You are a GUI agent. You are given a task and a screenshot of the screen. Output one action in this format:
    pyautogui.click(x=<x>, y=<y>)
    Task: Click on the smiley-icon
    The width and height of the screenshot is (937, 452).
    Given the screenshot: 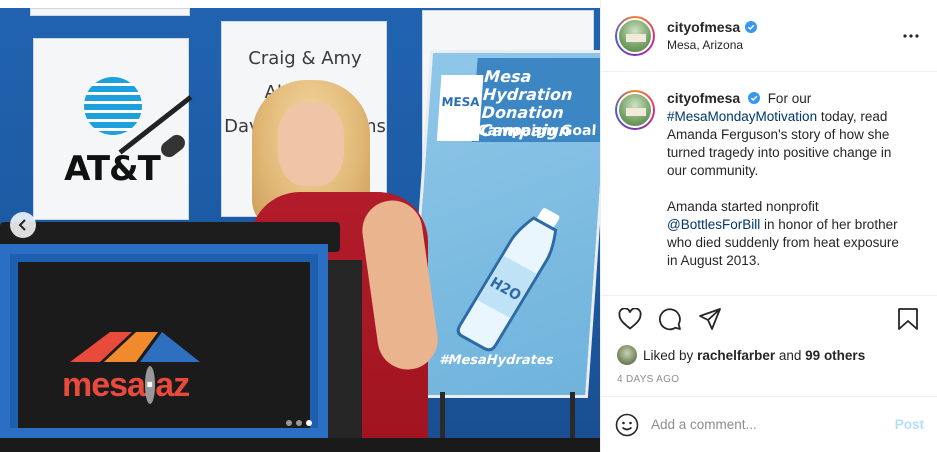 What is the action you would take?
    pyautogui.click(x=627, y=425)
    